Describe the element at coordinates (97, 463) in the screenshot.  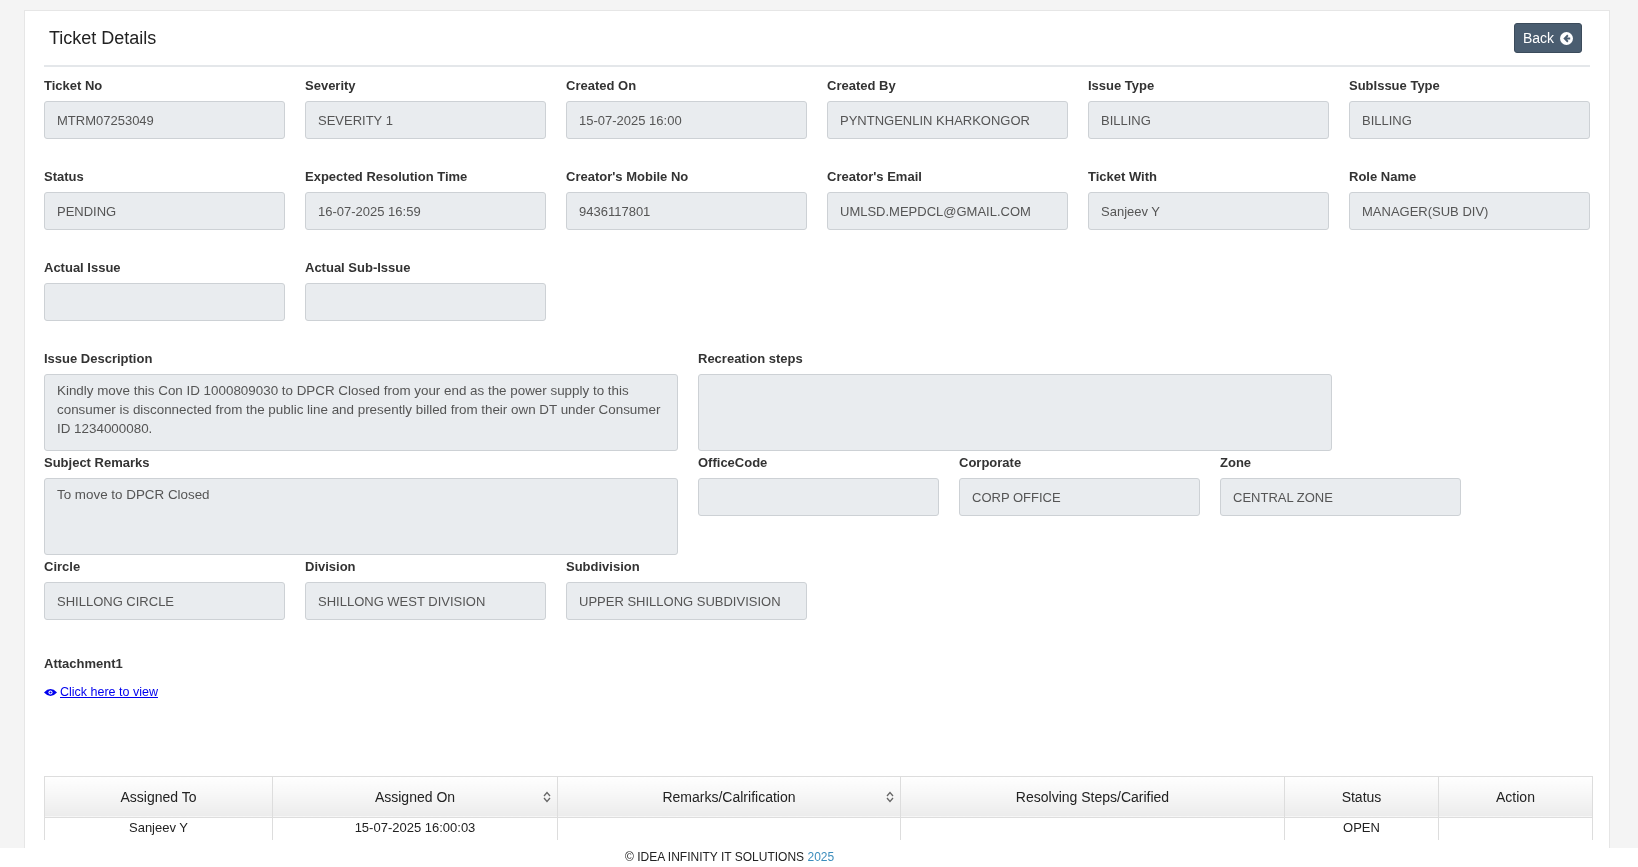
I see `field-label: Subject Remarks` at that location.